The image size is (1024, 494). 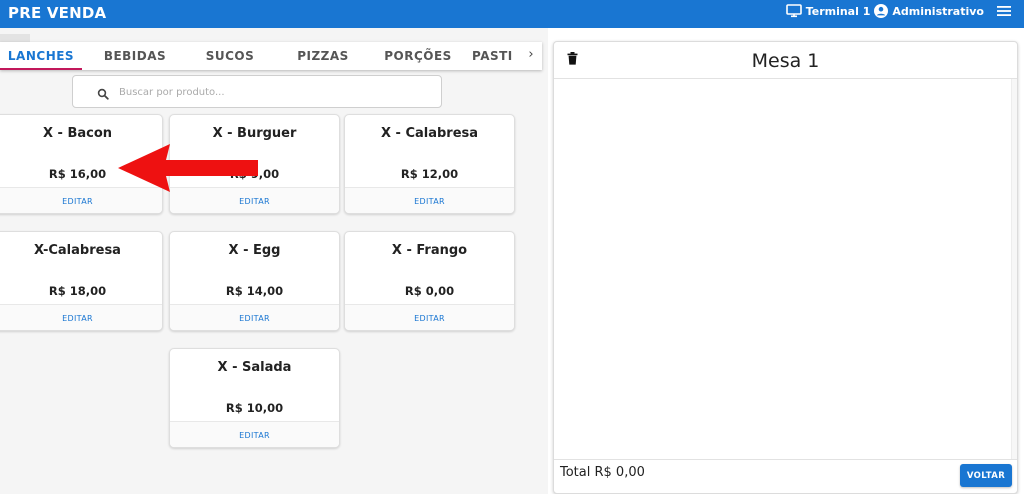 I want to click on tab-pizzas: PIZZAS, so click(x=323, y=56).